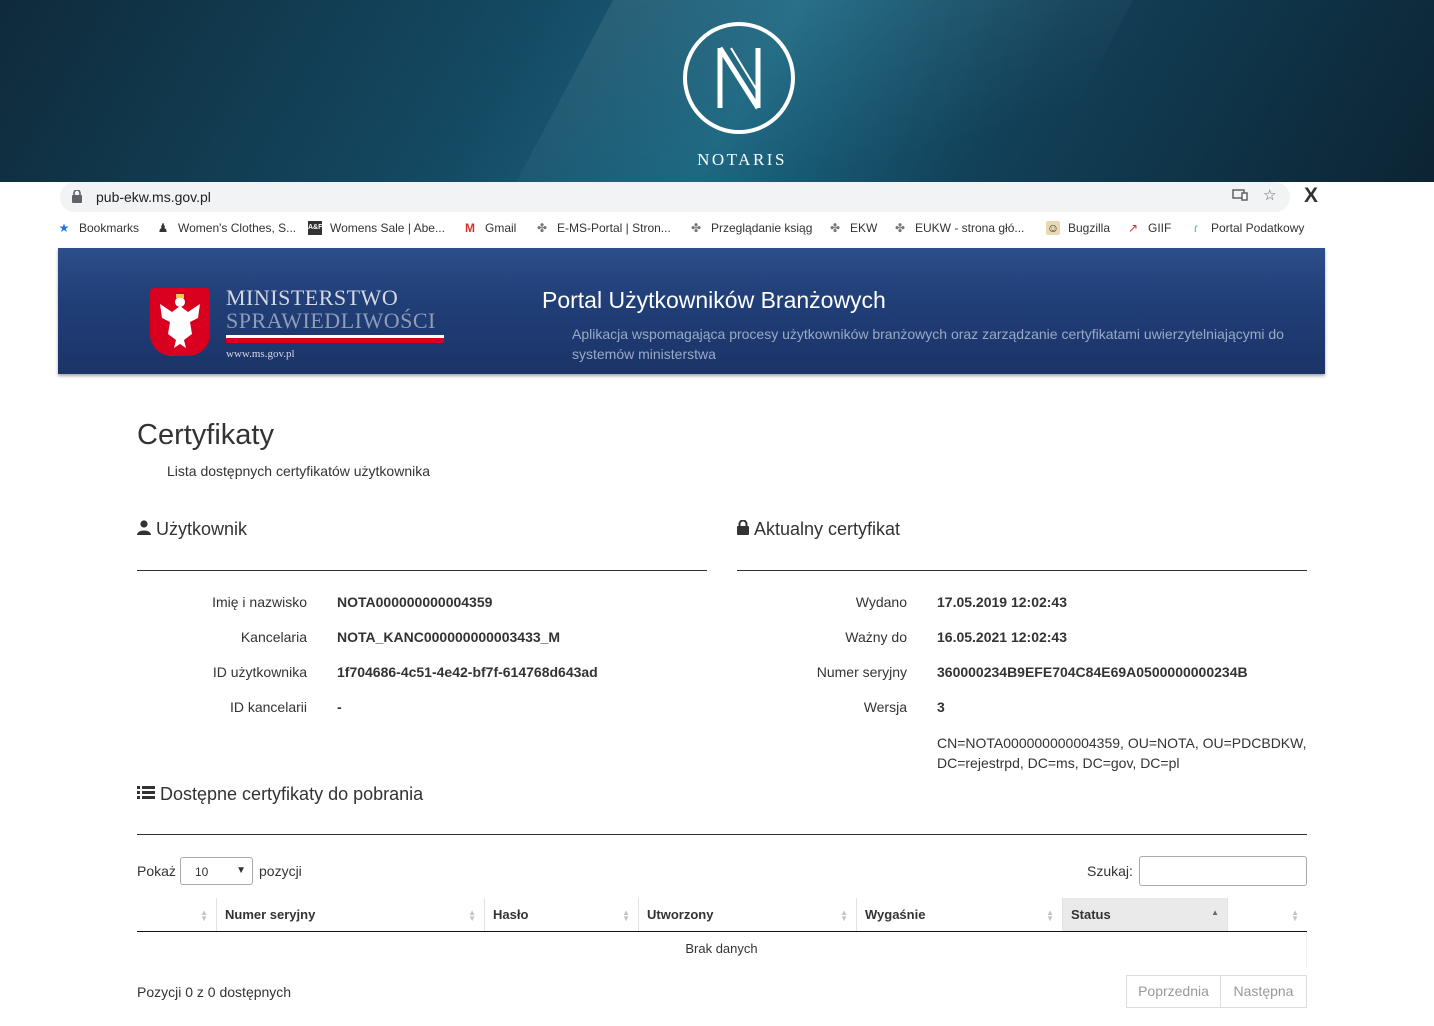 The image size is (1434, 1026). Describe the element at coordinates (1078, 228) in the screenshot. I see `bookmark-item: ☺ Bugzilla` at that location.